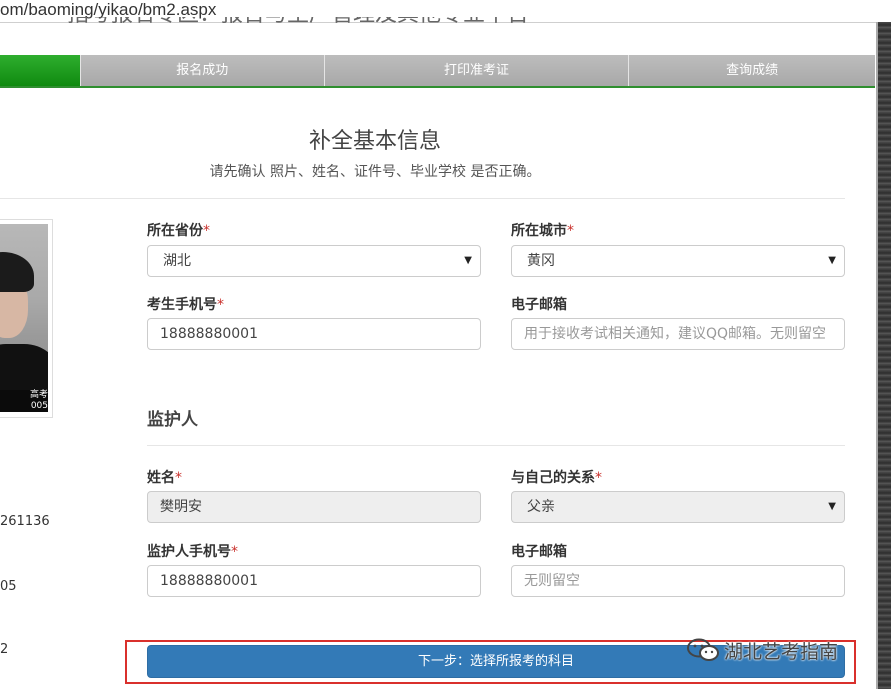 The image size is (891, 689). I want to click on form-title: 补全基本信息, so click(374, 141).